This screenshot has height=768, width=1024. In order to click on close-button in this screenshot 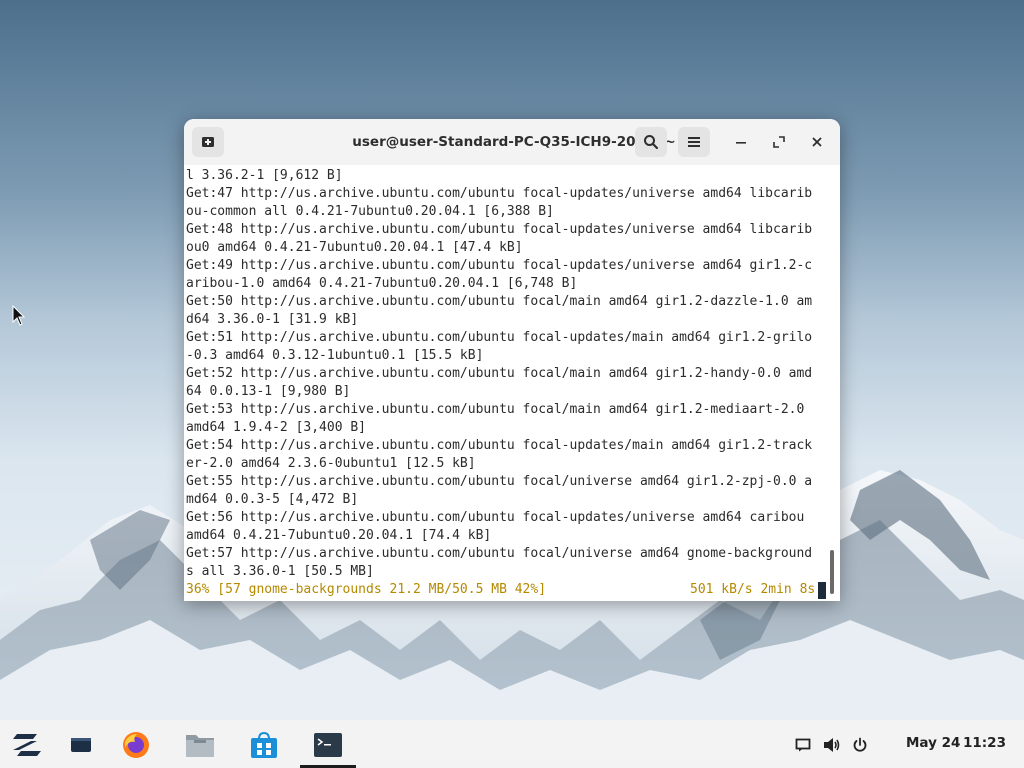, I will do `click(817, 142)`.